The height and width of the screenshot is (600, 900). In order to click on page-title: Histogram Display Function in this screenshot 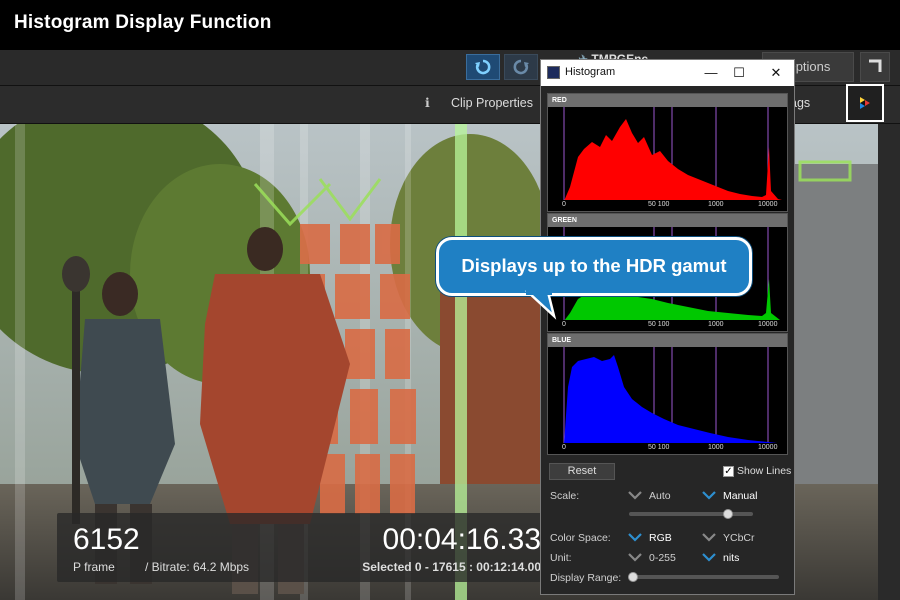, I will do `click(450, 25)`.